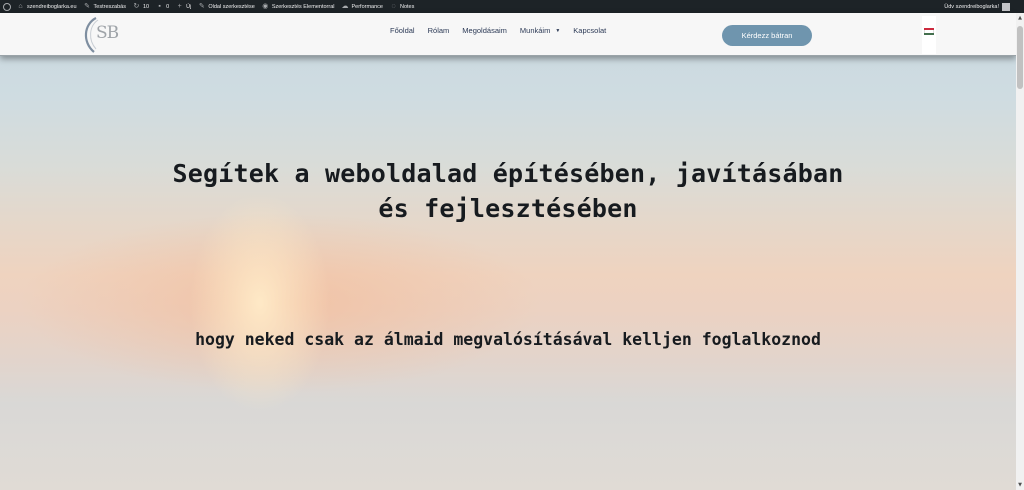 This screenshot has height=490, width=1024. I want to click on scroll-up-icon: ▲, so click(1020, 18).